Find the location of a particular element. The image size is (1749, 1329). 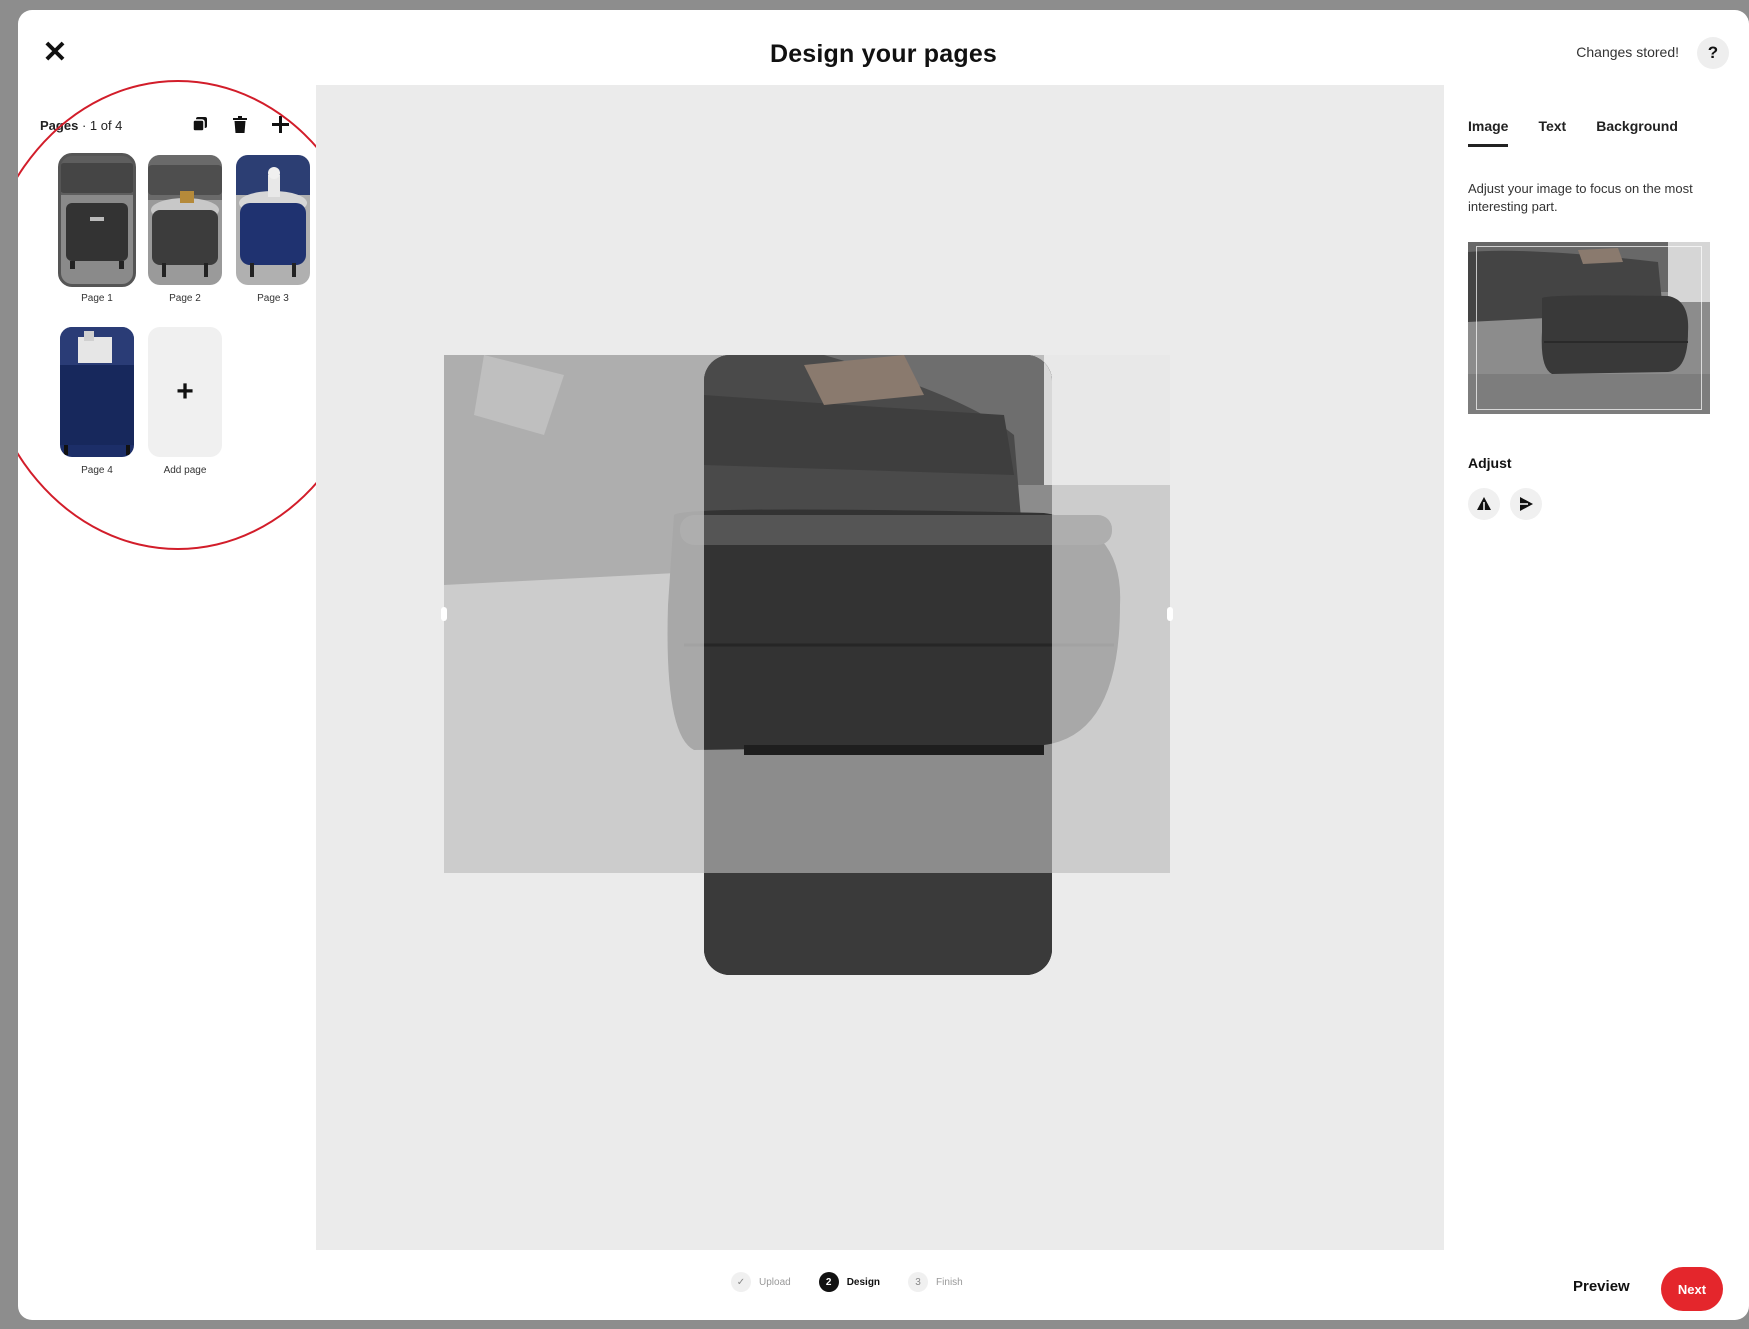

focus-frame is located at coordinates (1589, 328).